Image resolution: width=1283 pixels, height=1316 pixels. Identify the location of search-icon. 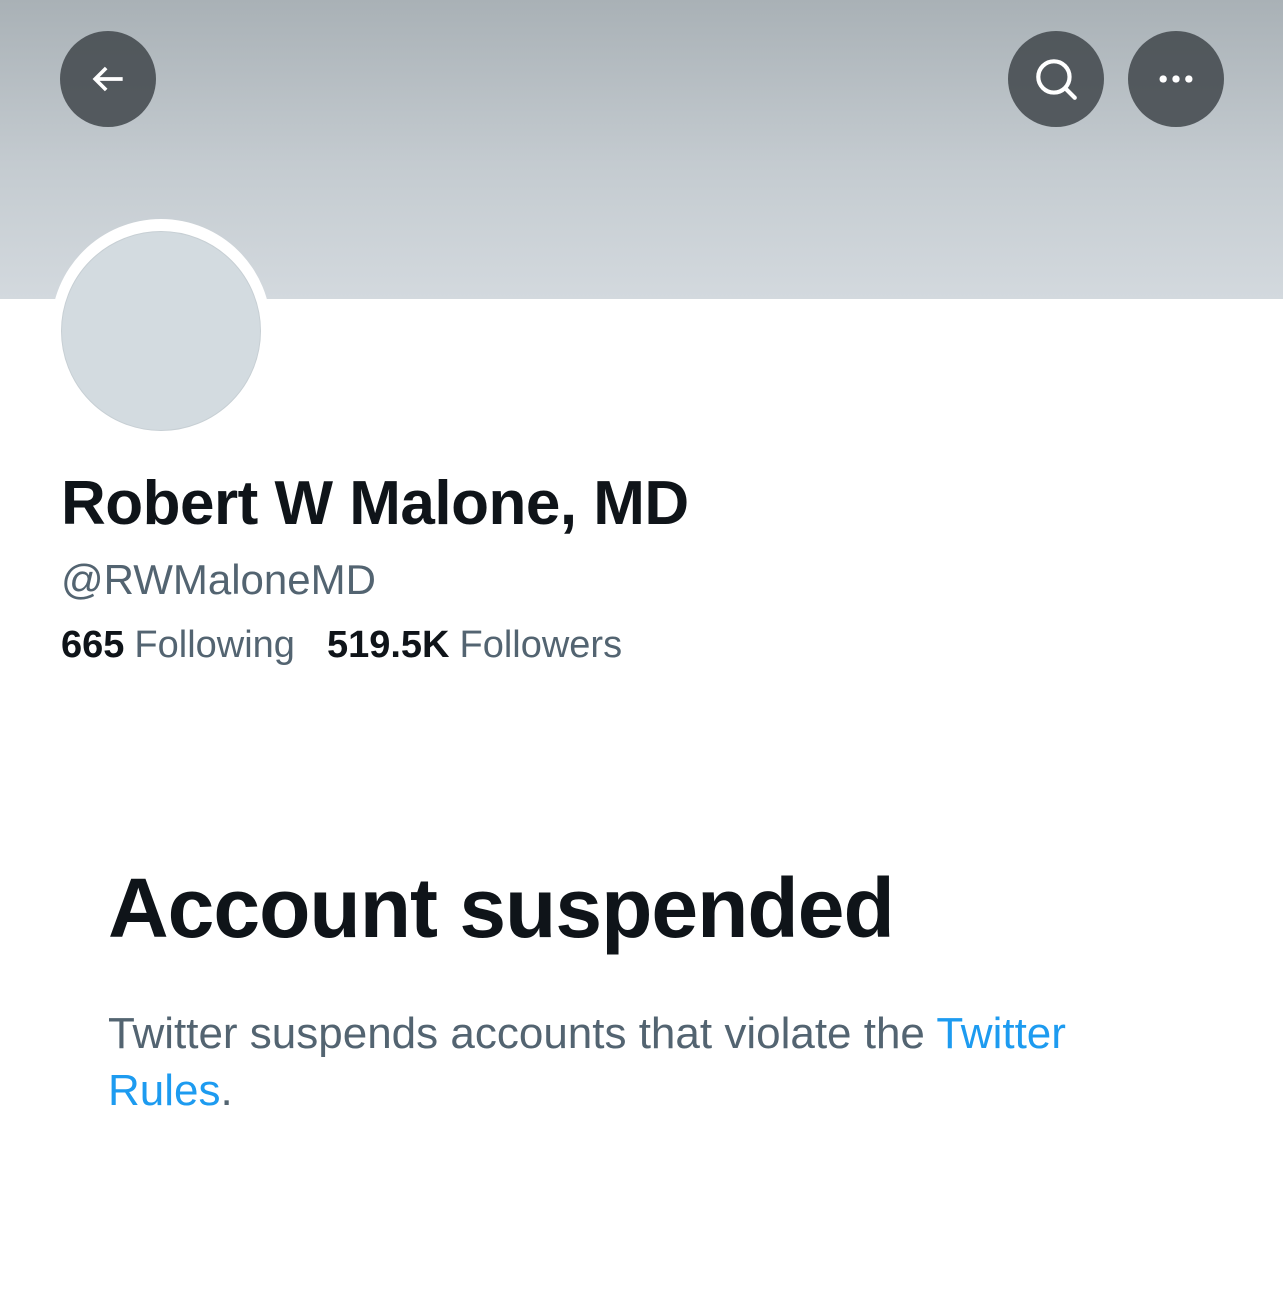
(1056, 79).